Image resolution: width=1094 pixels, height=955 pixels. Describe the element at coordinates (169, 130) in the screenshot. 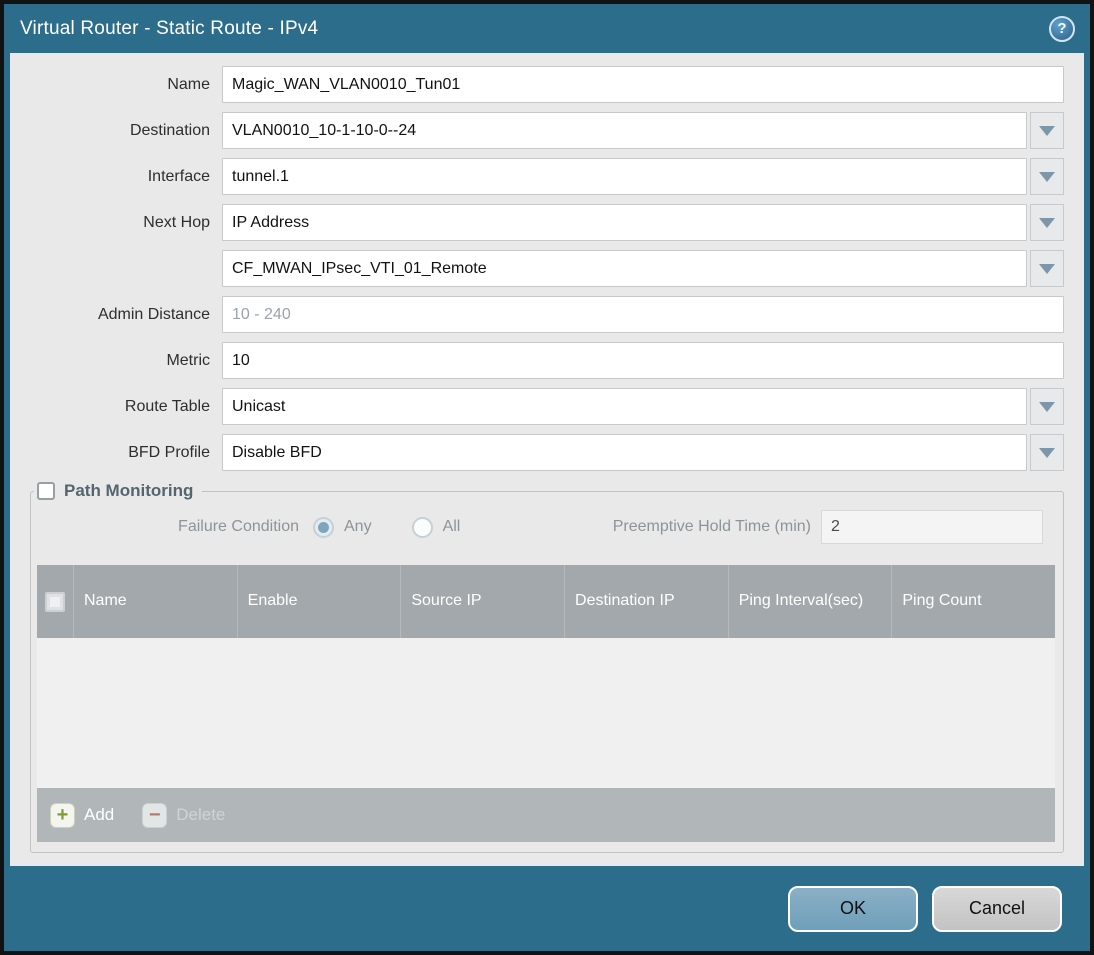

I see `destination-label: Destination` at that location.